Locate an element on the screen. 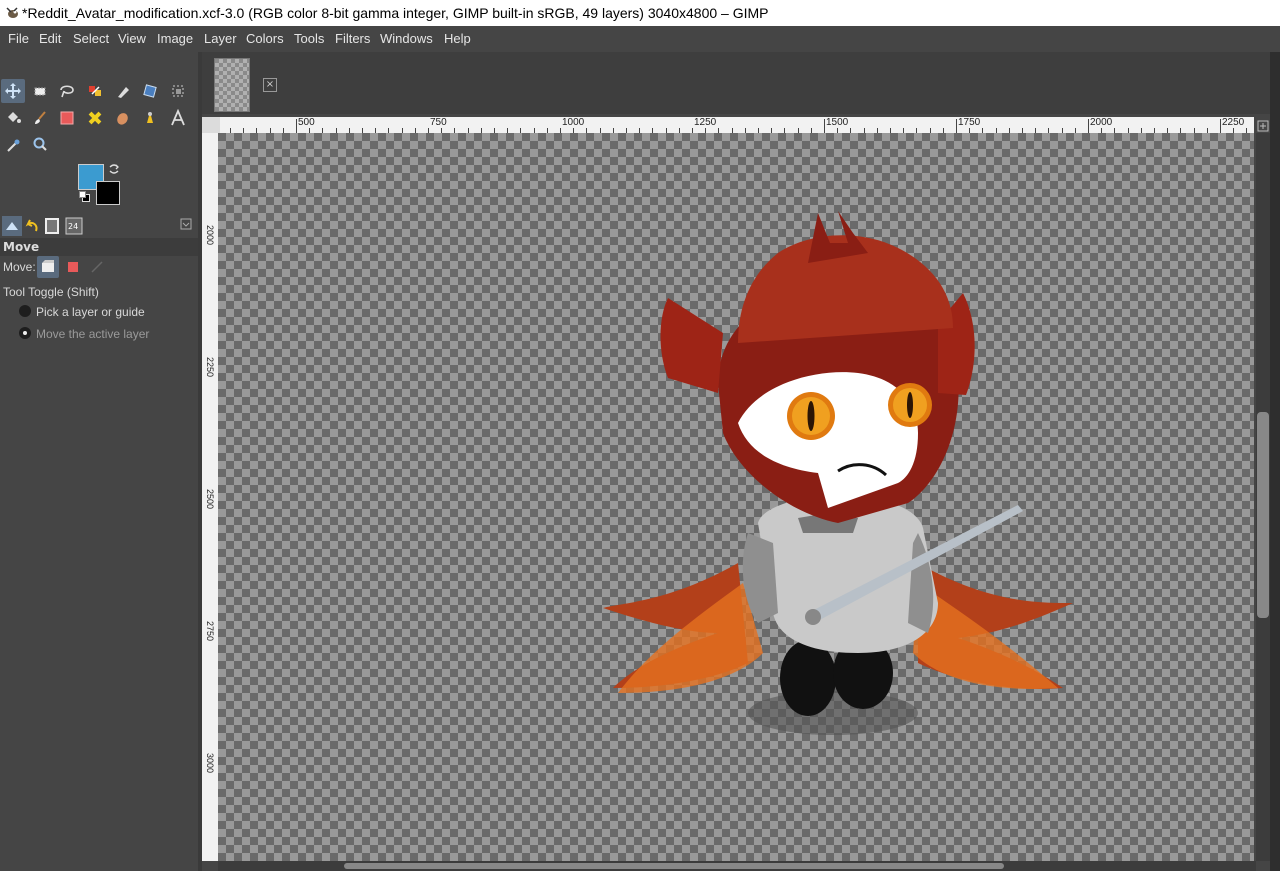  hruler-label: 500 is located at coordinates (306, 122).